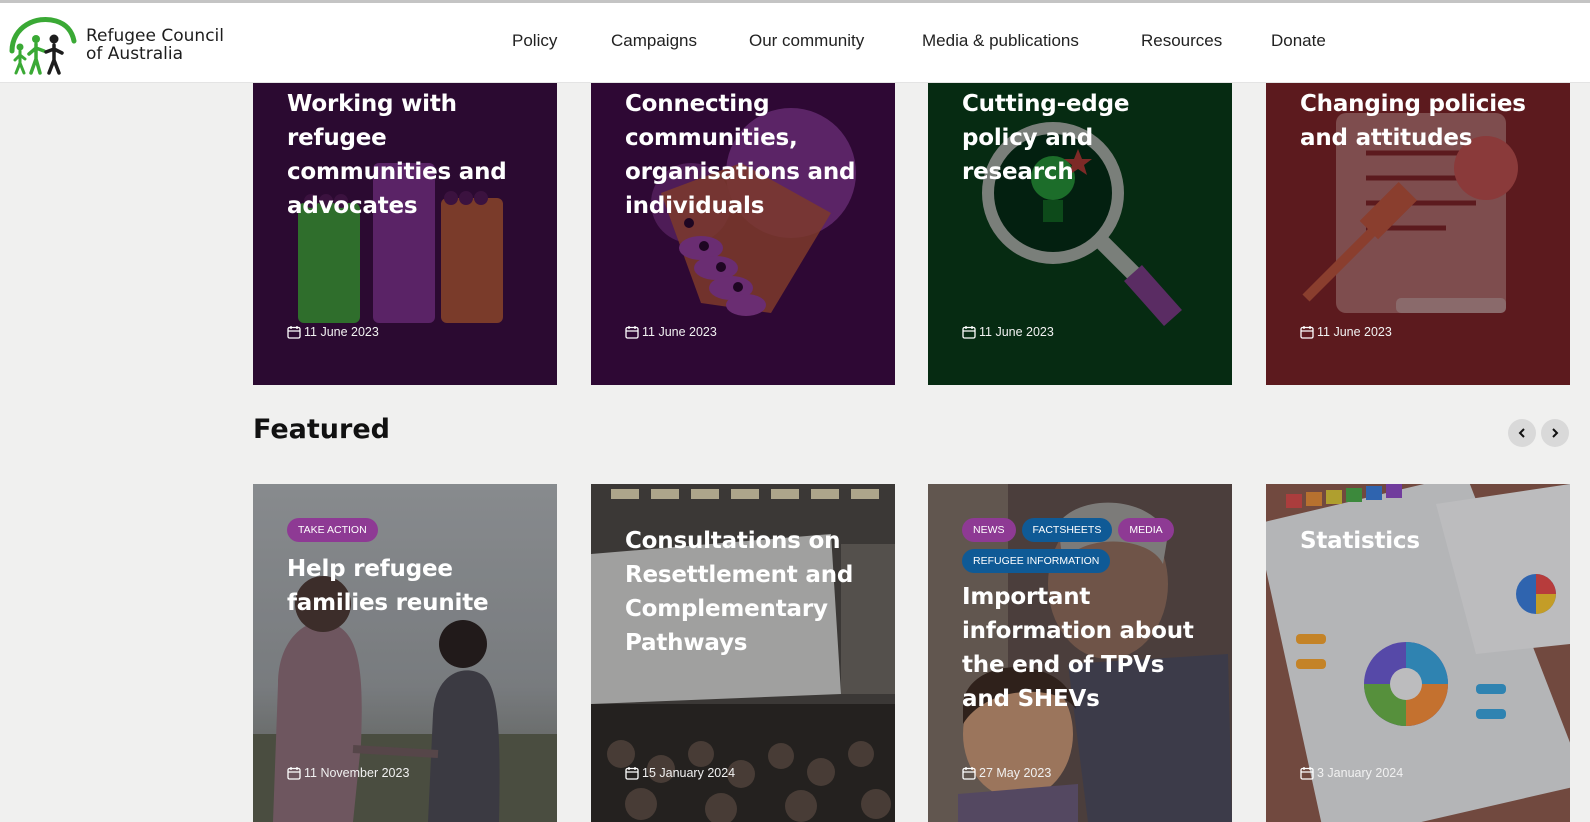  What do you see at coordinates (1067, 530) in the screenshot?
I see `tag-factsheets: FACTSHEETS` at bounding box center [1067, 530].